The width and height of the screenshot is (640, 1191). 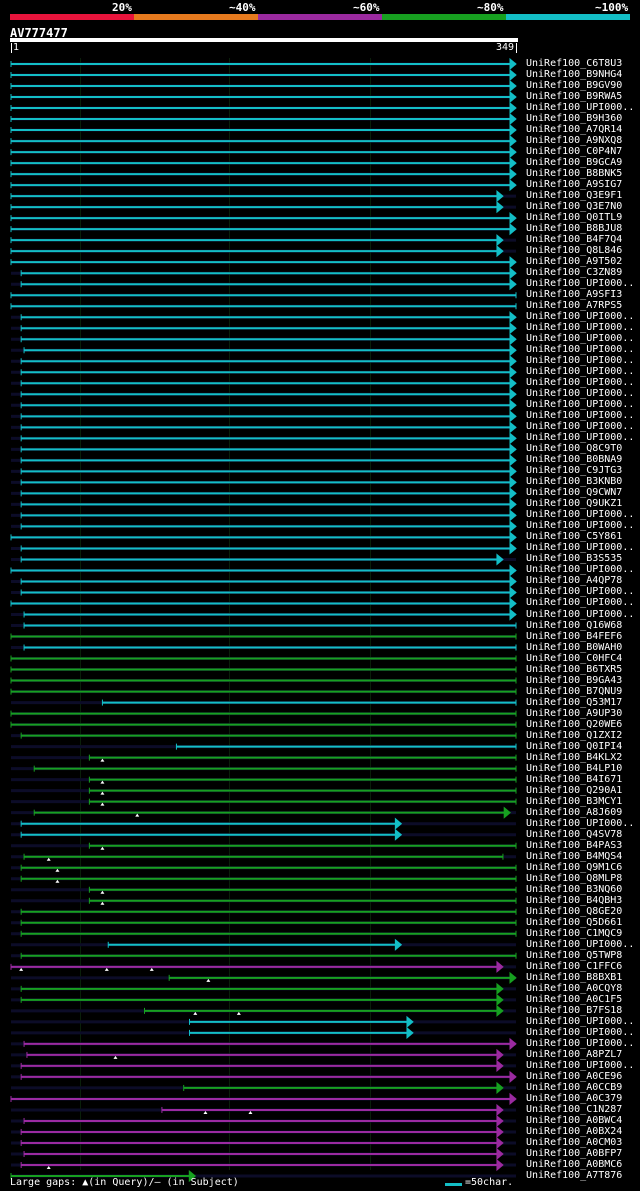 I want to click on hit-name: UniRef100_Q290A1, so click(x=574, y=790).